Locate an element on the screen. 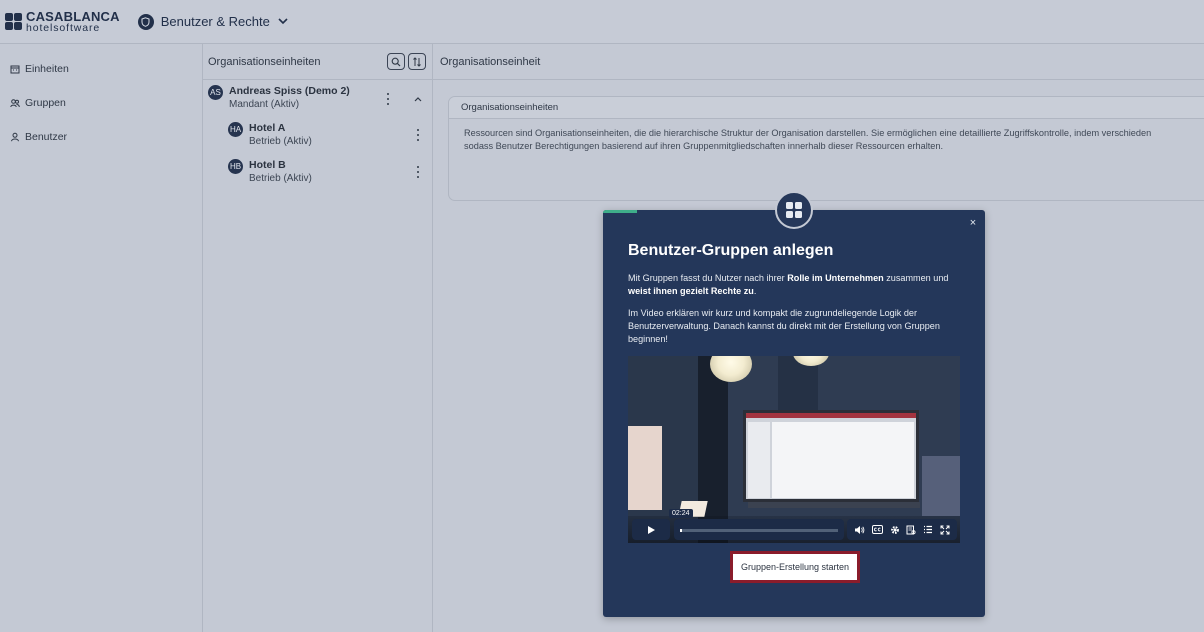 The width and height of the screenshot is (1204, 632). sidebar-item-einheiten: Einheiten is located at coordinates (39, 69).